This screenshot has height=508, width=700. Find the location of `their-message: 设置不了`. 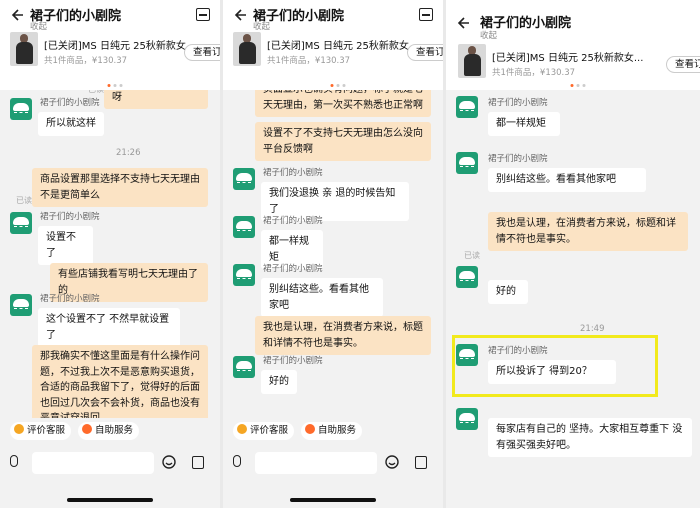

their-message: 设置不了 is located at coordinates (65, 245).